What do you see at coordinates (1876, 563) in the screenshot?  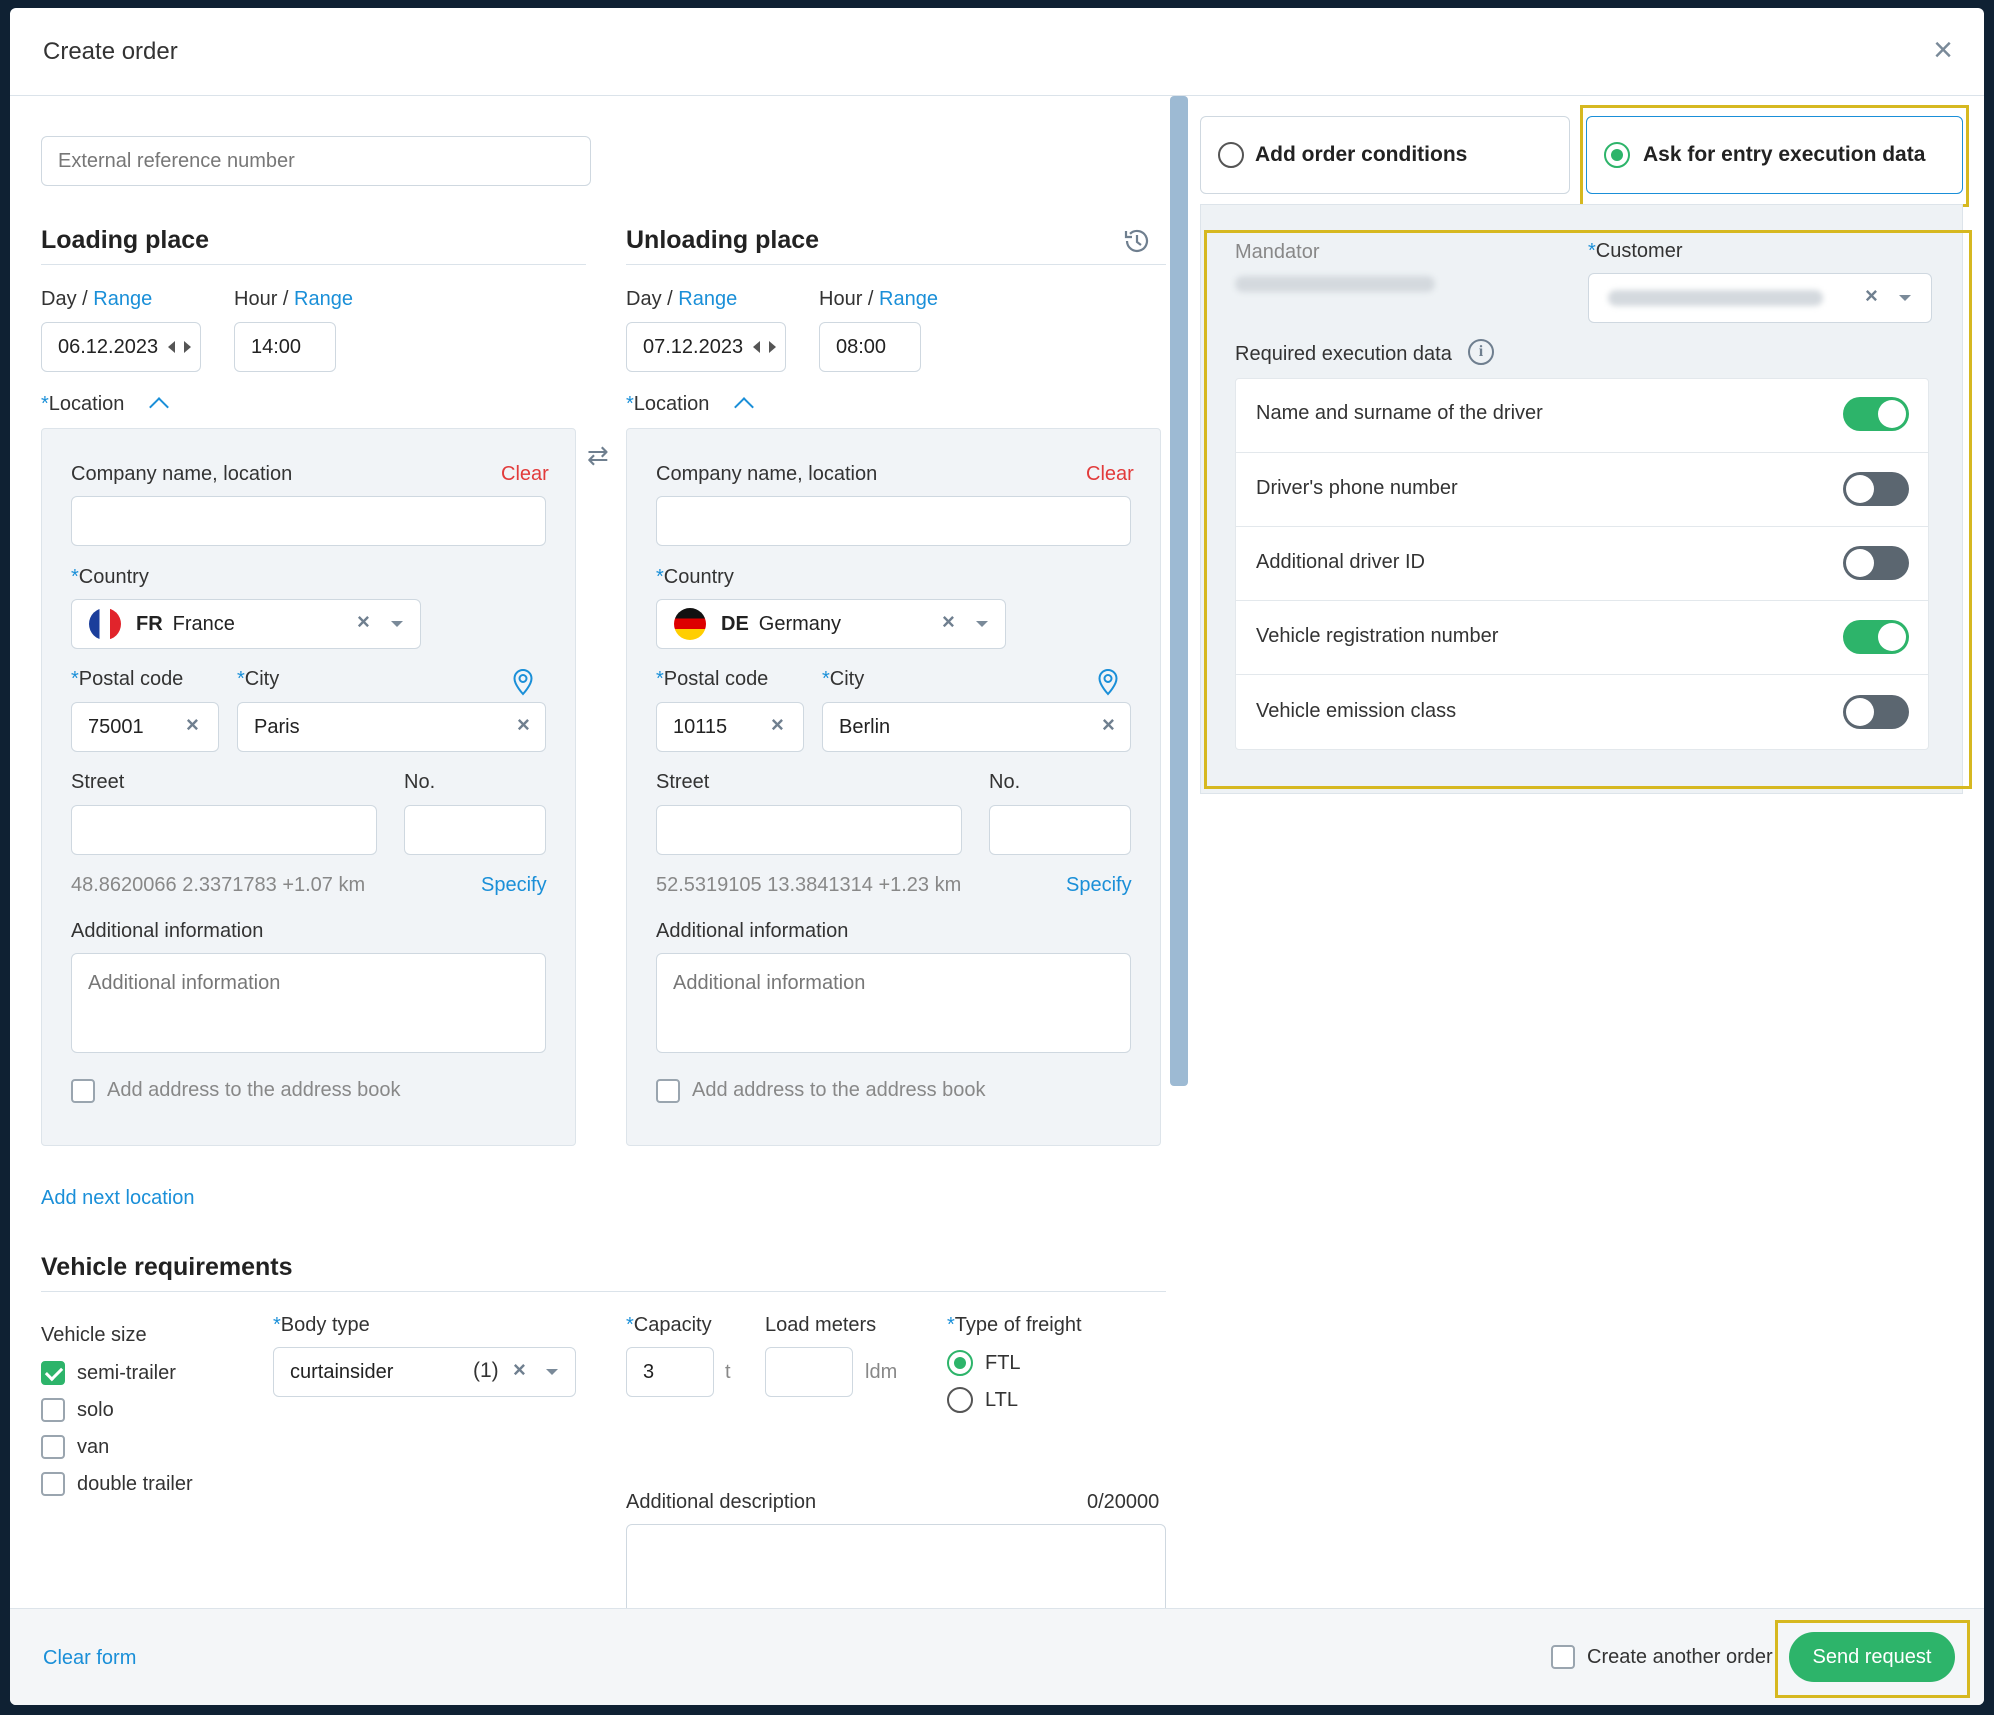 I see `toggle-additional-driver-id` at bounding box center [1876, 563].